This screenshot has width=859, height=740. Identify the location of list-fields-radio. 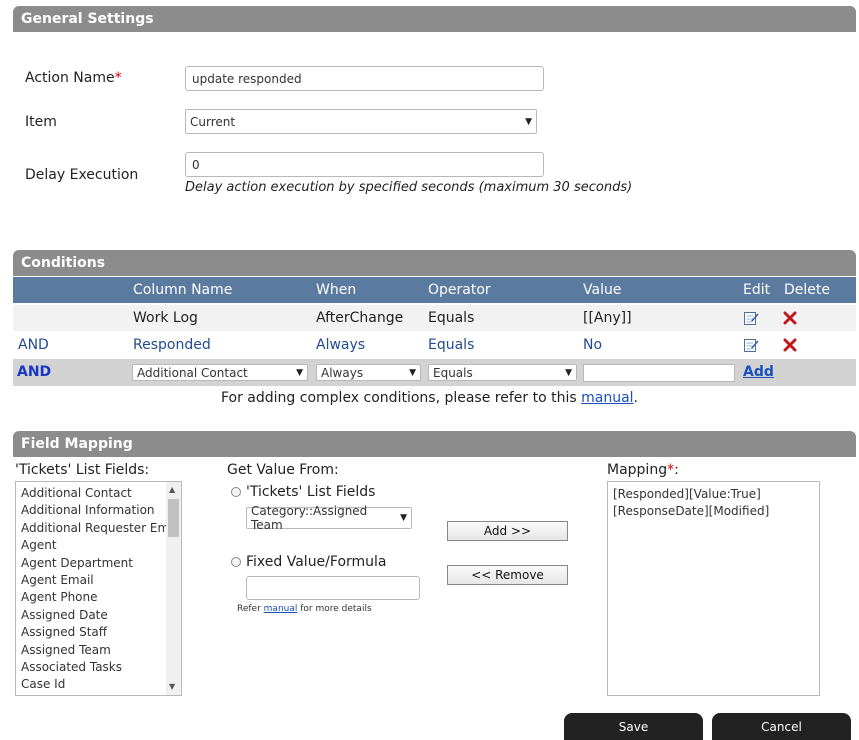
(236, 492).